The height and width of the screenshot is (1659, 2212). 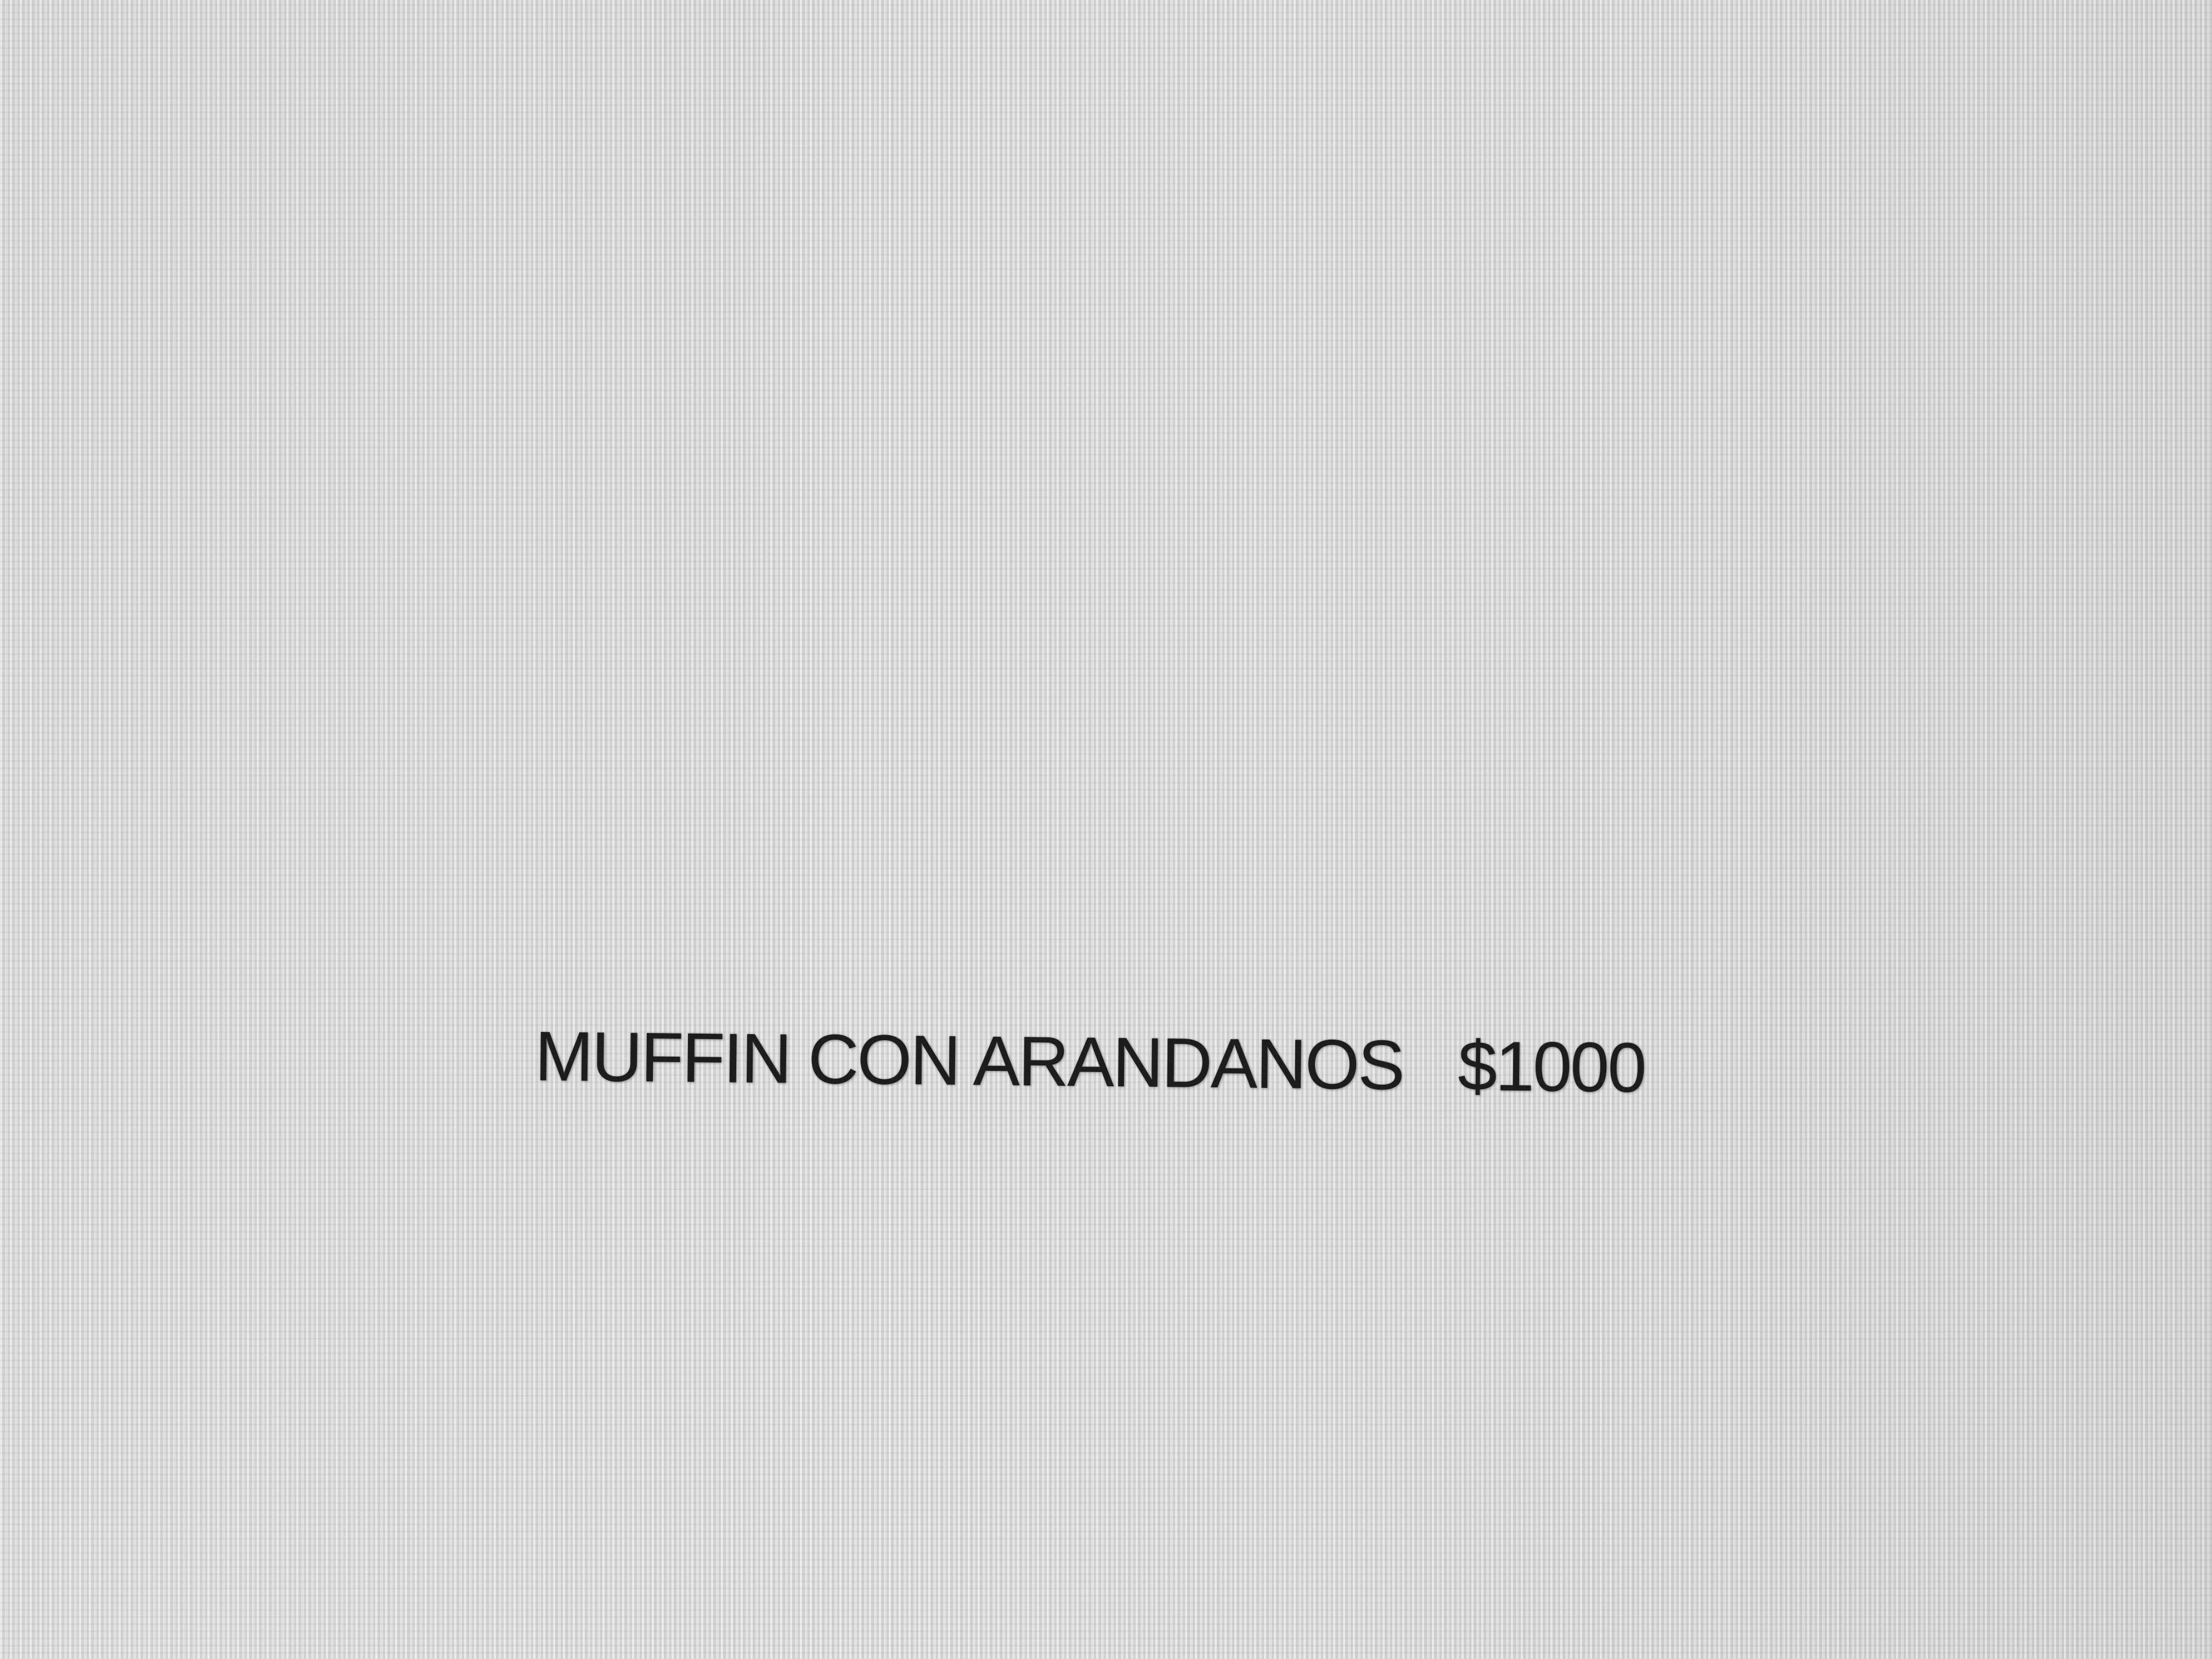 What do you see at coordinates (1551, 1067) in the screenshot?
I see `menu-item-price: $1000` at bounding box center [1551, 1067].